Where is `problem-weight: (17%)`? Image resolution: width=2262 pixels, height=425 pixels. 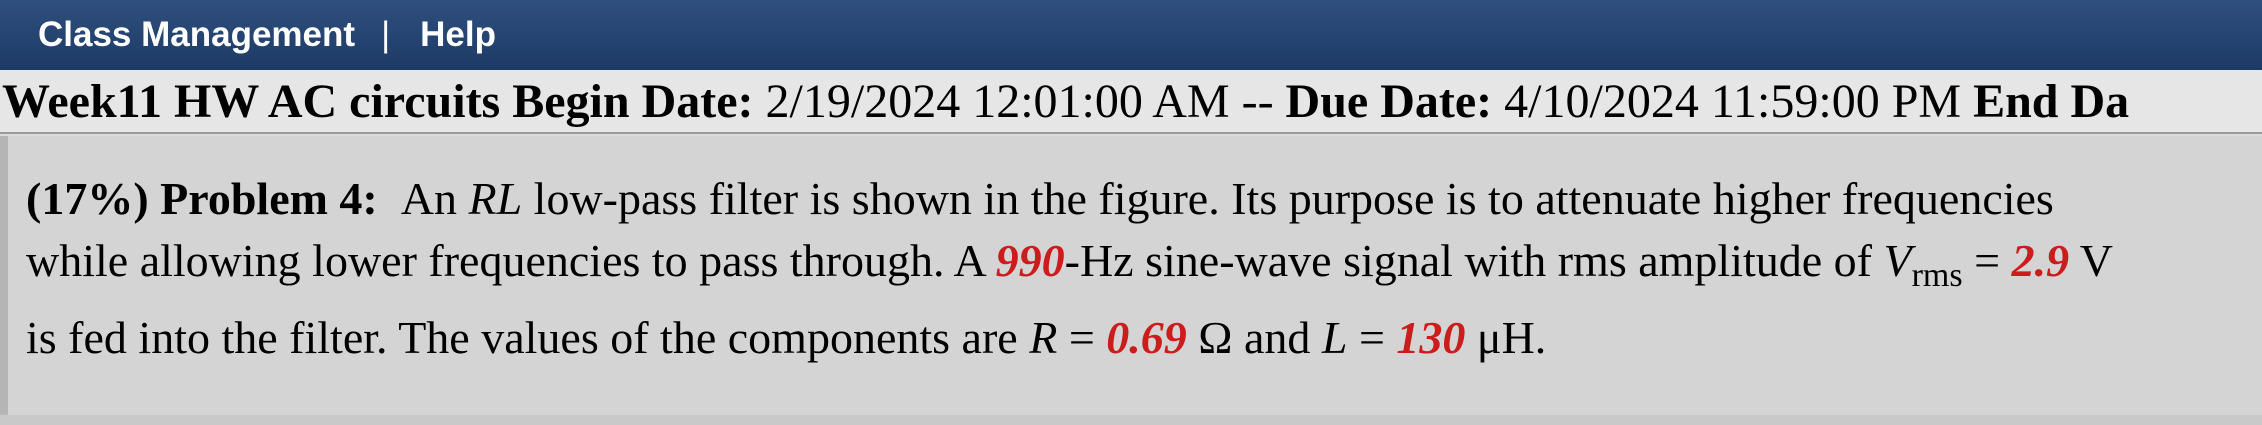 problem-weight: (17%) is located at coordinates (87, 198).